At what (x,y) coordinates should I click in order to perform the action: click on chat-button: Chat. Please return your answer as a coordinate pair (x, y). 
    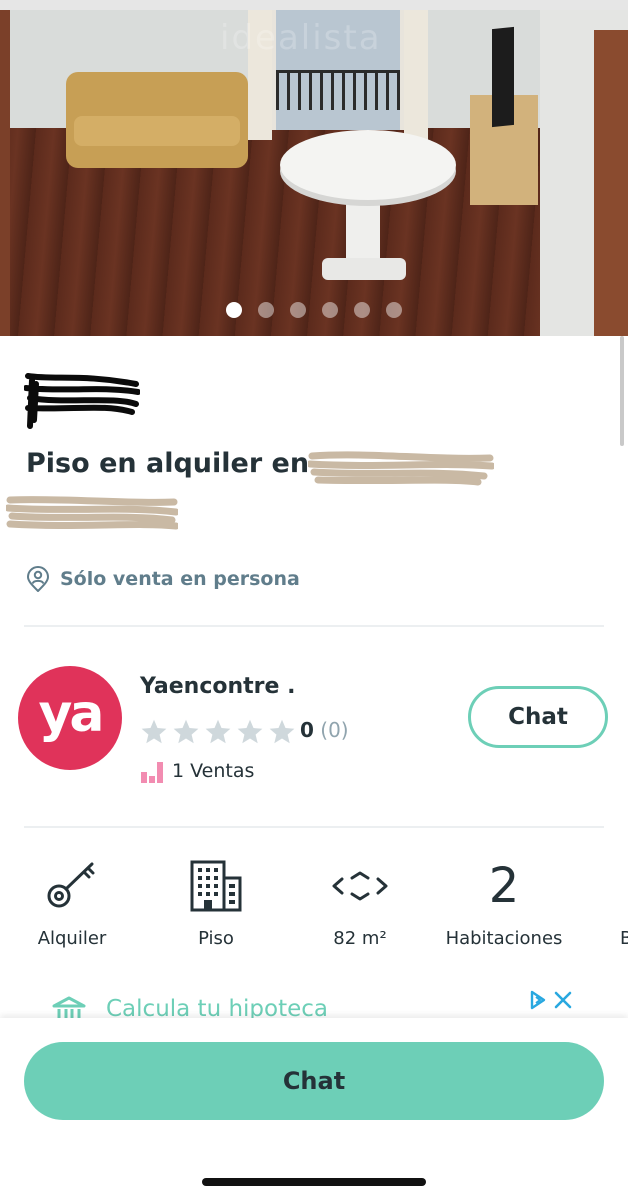
    Looking at the image, I should click on (314, 1081).